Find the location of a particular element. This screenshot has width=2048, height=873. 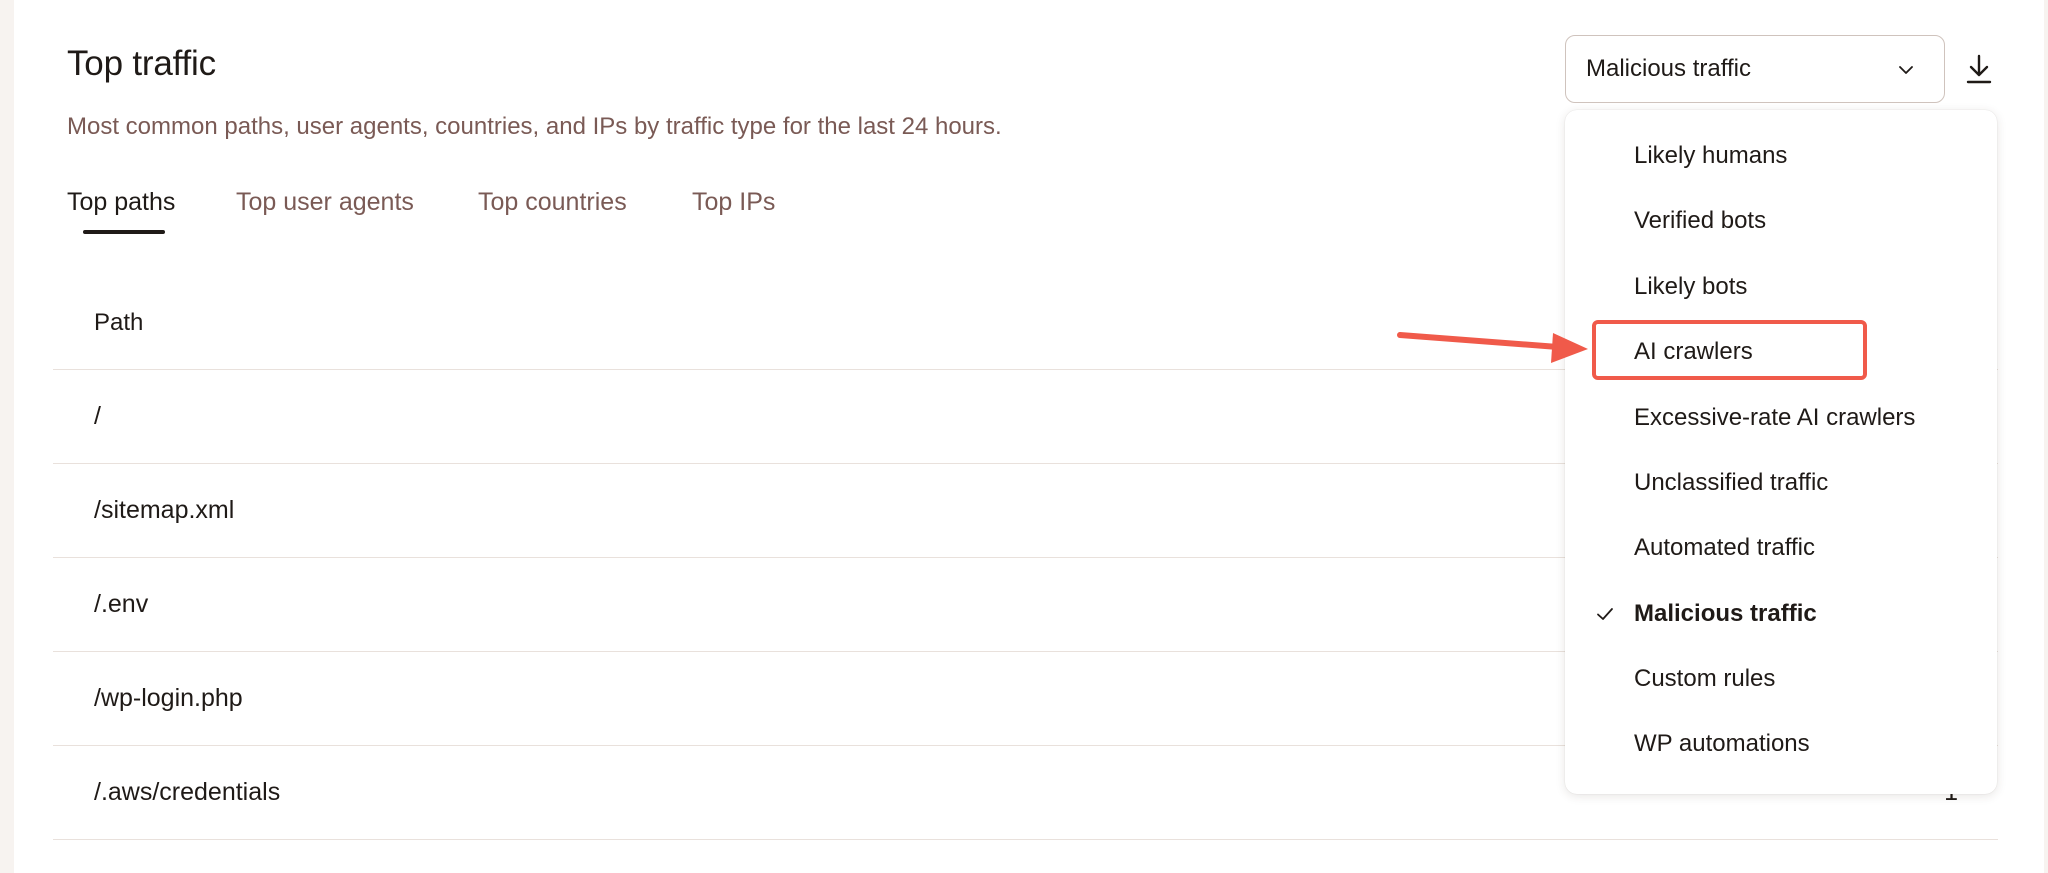

menu-item-wp-automations: WP automations is located at coordinates (1781, 744).